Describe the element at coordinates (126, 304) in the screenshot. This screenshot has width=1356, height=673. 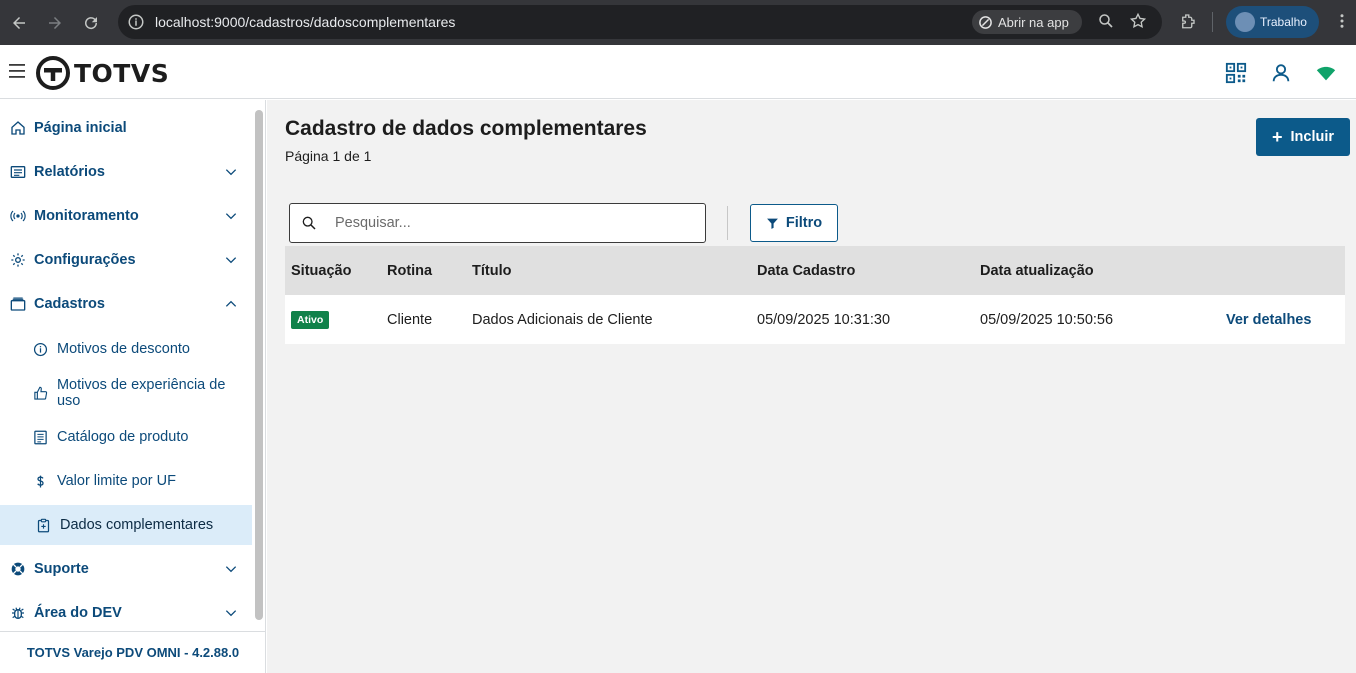
I see `sidebar-item-cadastros: Cadastros` at that location.